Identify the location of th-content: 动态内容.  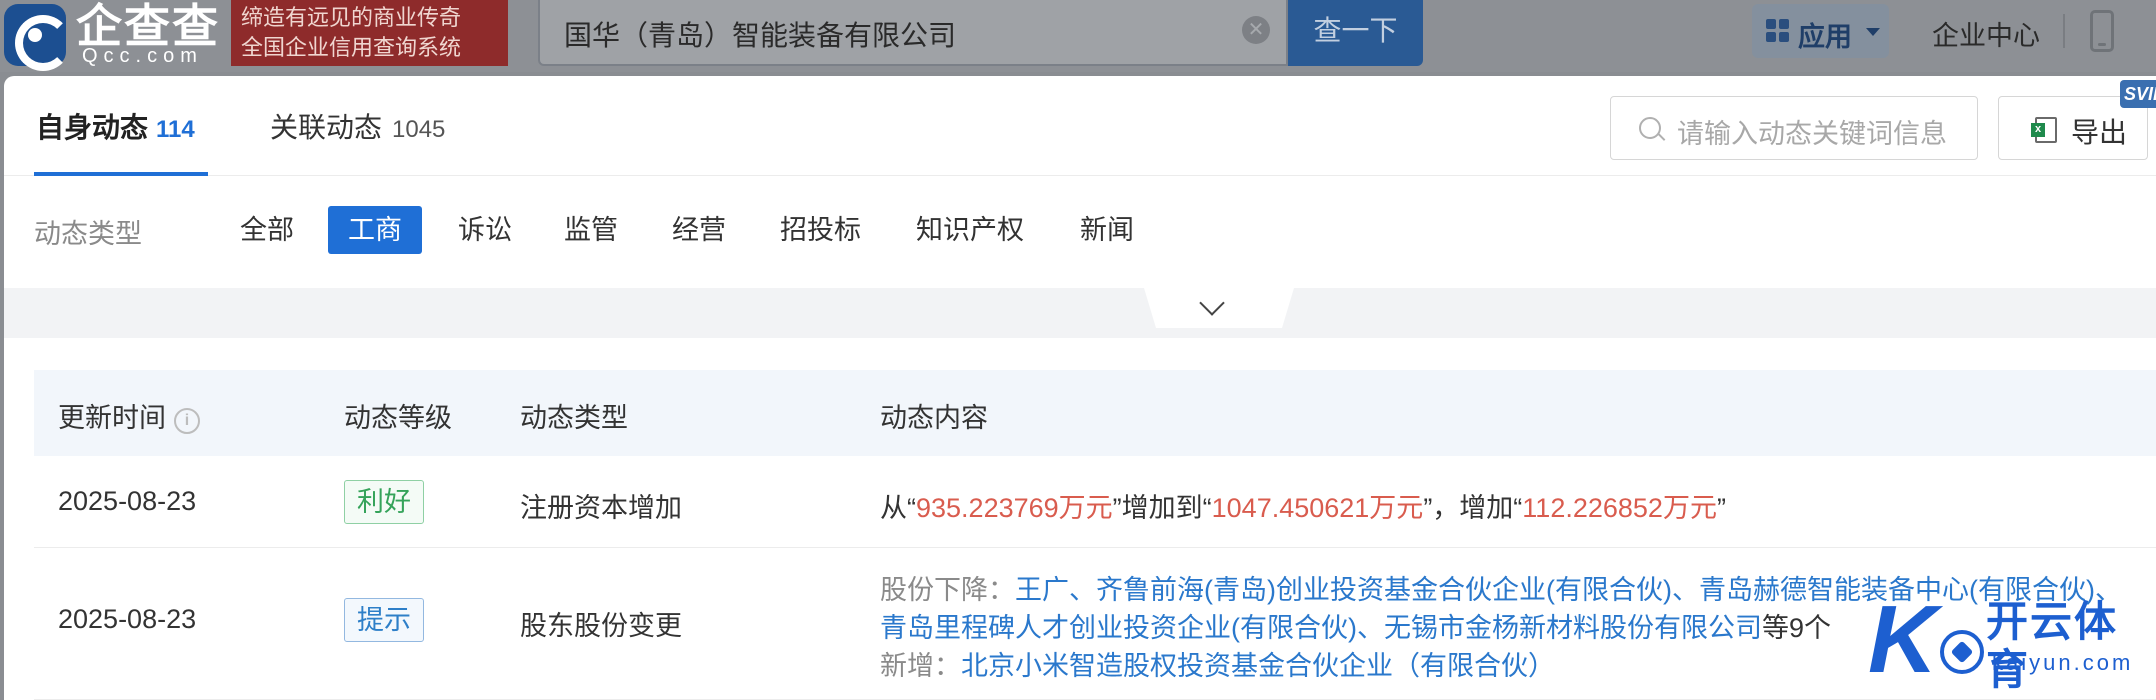
(934, 418).